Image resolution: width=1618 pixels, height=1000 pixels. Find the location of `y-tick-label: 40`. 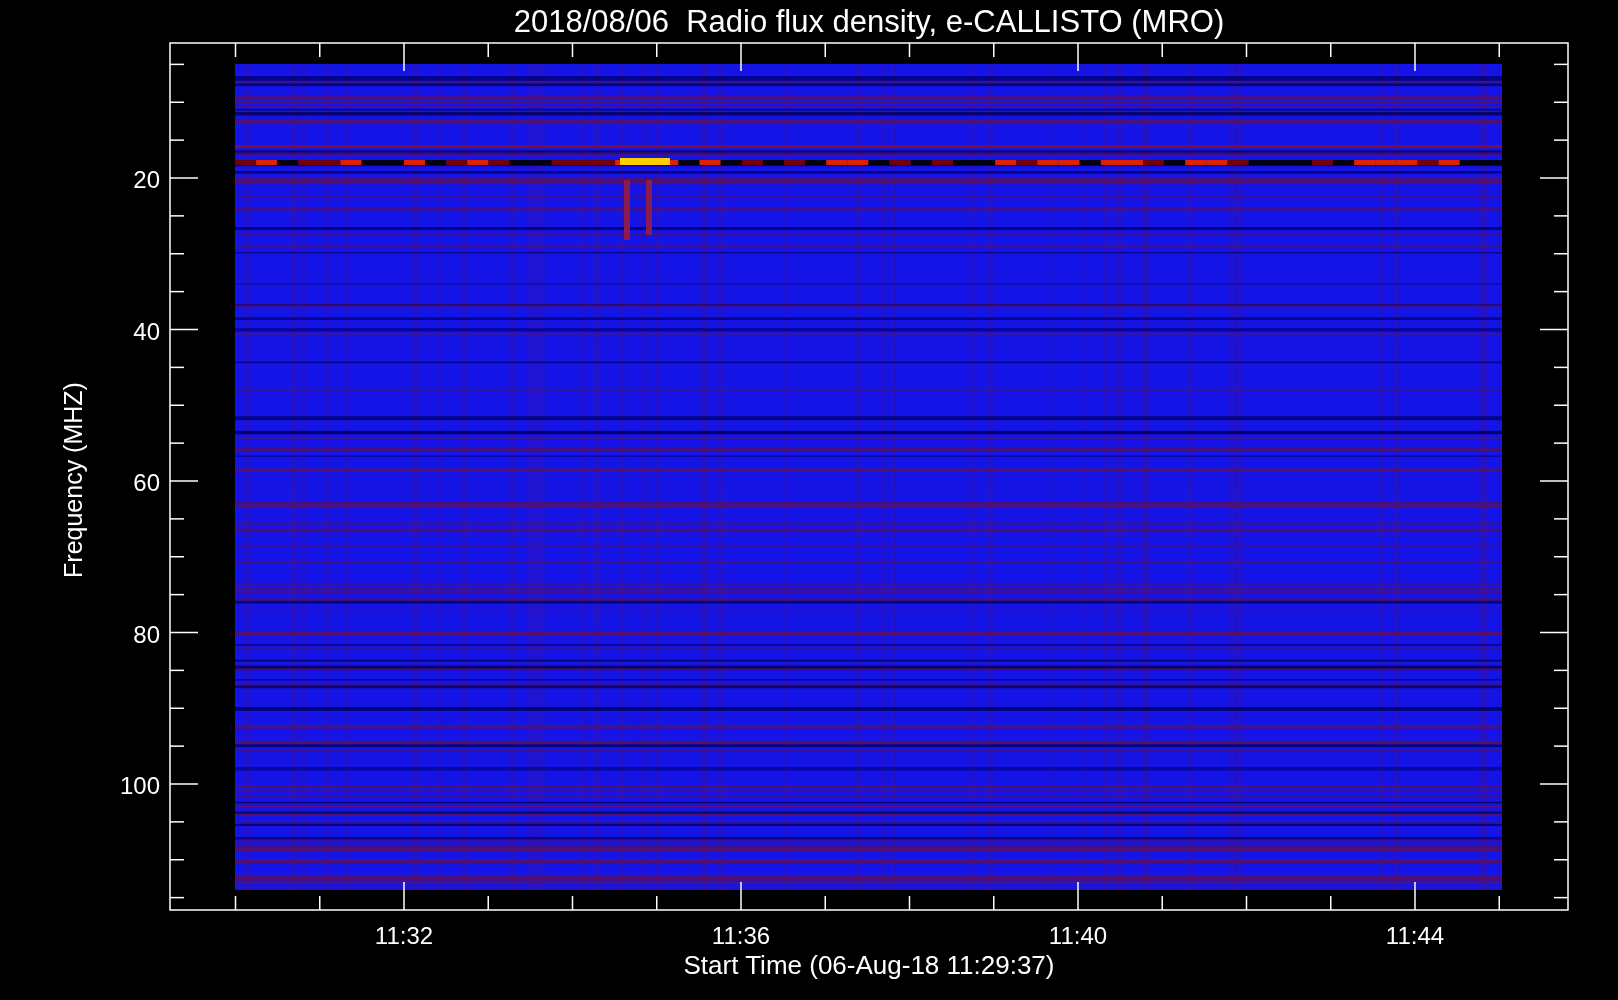

y-tick-label: 40 is located at coordinates (146, 331).